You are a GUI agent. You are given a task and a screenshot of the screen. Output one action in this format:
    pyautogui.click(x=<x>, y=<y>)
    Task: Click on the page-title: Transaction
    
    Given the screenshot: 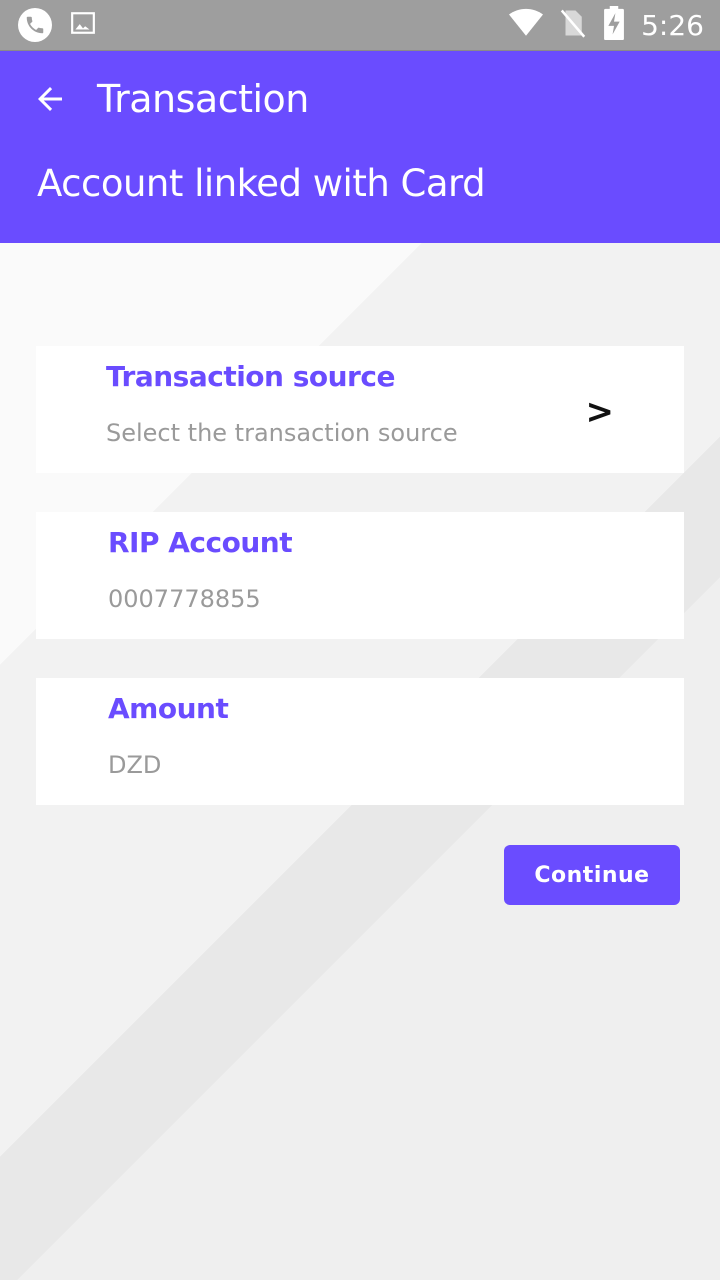 What is the action you would take?
    pyautogui.click(x=203, y=99)
    